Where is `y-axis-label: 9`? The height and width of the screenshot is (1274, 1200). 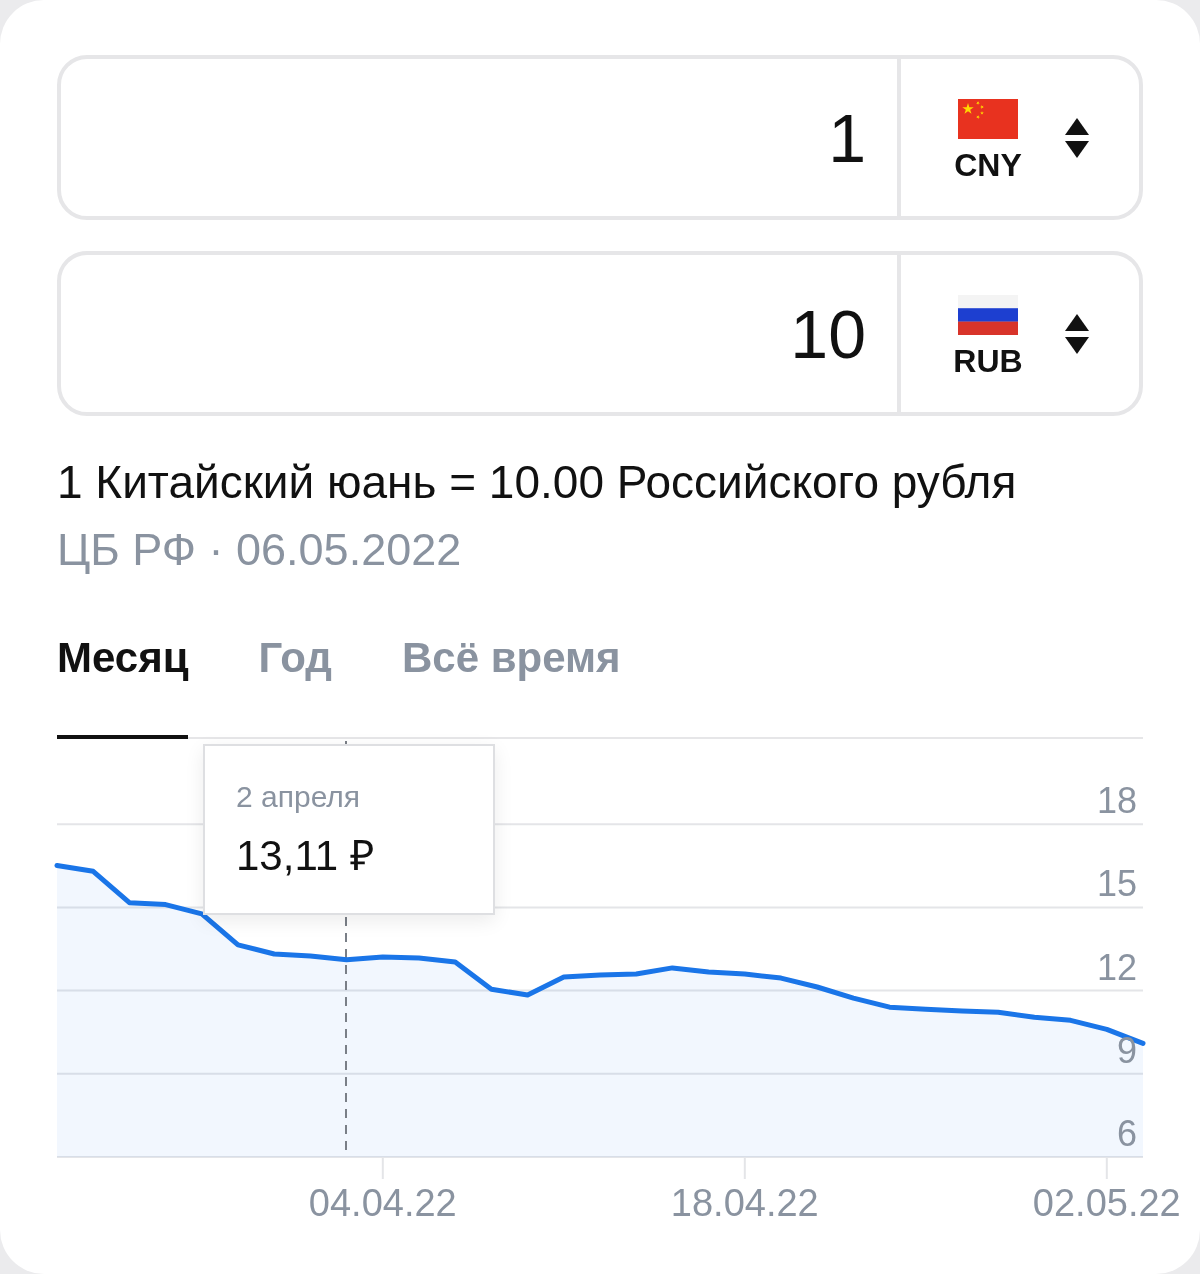 y-axis-label: 9 is located at coordinates (1126, 1050).